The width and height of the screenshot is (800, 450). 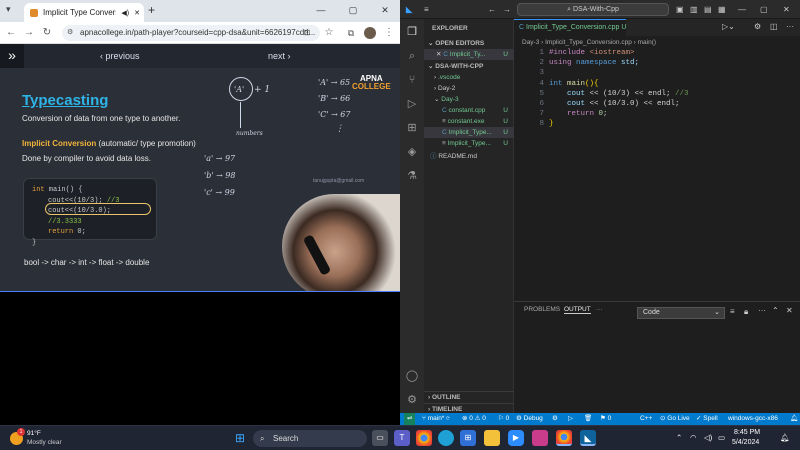 What do you see at coordinates (8, 9) in the screenshot?
I see `tab-search-icon: ▾` at bounding box center [8, 9].